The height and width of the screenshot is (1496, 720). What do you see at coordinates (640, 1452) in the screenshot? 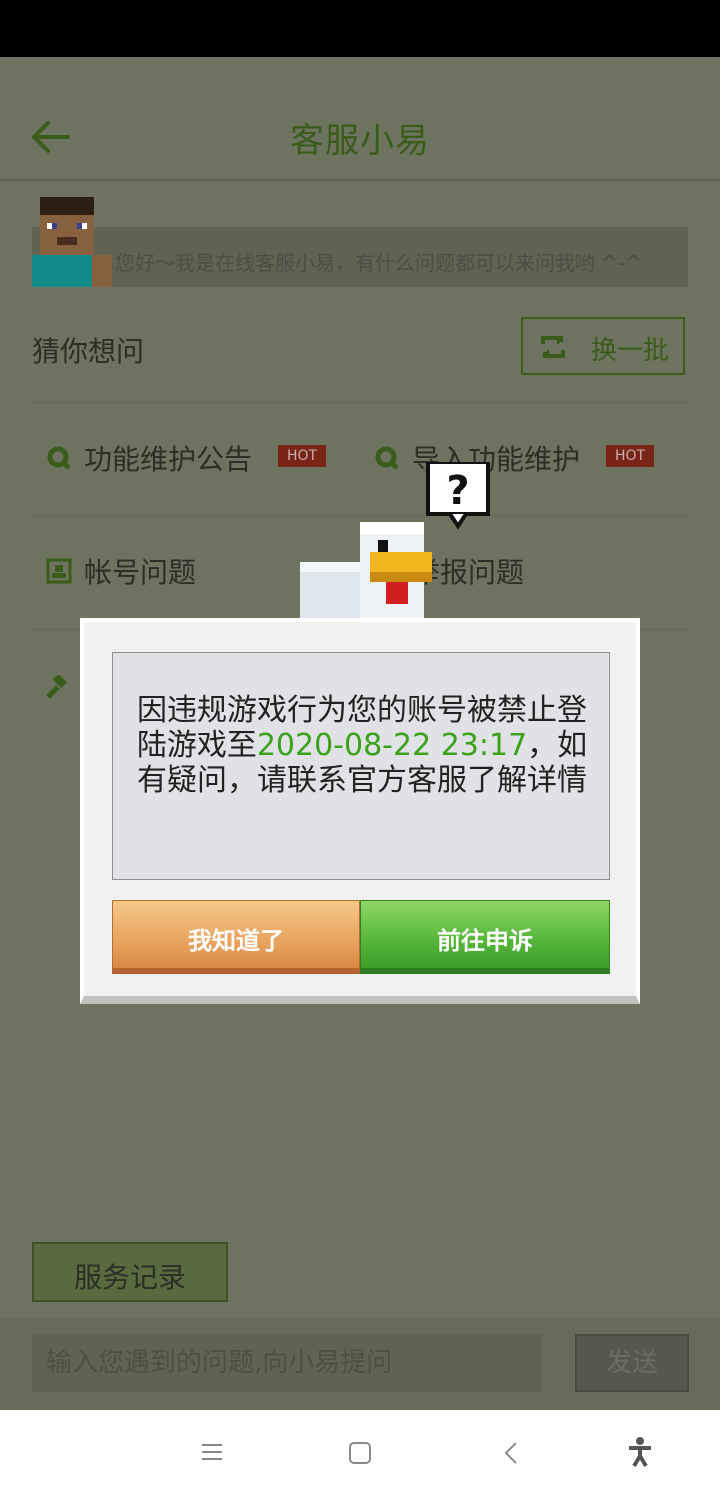
I see `accessibility-icon` at bounding box center [640, 1452].